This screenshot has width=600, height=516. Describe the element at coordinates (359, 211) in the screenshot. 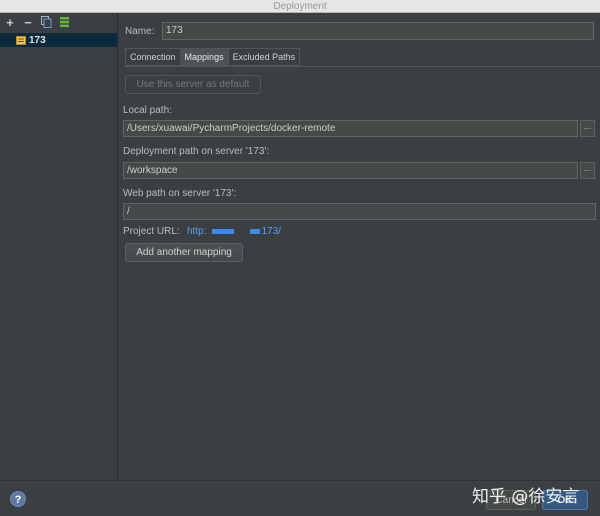

I see `web-path-field: /` at that location.